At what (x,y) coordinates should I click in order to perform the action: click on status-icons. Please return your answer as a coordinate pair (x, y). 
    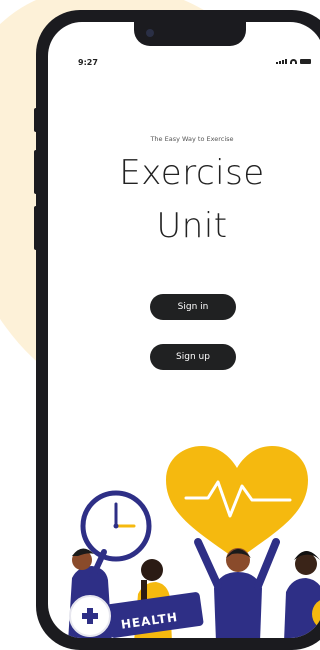
    Looking at the image, I should click on (293, 61).